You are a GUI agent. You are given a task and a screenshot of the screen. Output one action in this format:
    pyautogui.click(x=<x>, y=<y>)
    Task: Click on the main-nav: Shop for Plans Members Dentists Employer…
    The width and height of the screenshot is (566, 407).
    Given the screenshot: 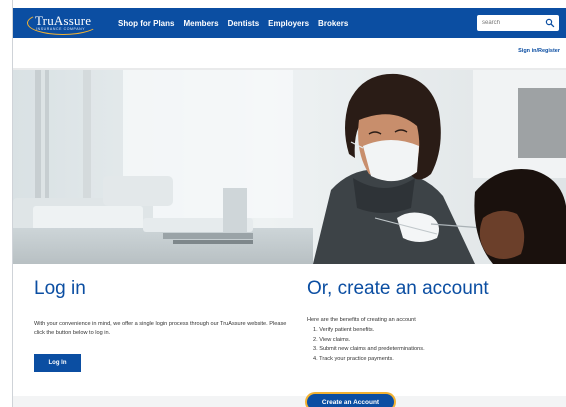 What is the action you would take?
    pyautogui.click(x=233, y=23)
    